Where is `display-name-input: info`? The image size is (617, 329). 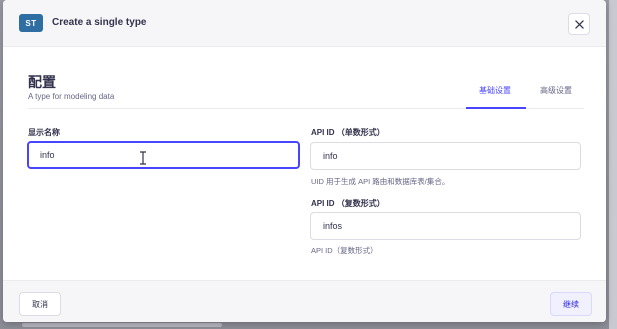
display-name-input: info is located at coordinates (163, 155).